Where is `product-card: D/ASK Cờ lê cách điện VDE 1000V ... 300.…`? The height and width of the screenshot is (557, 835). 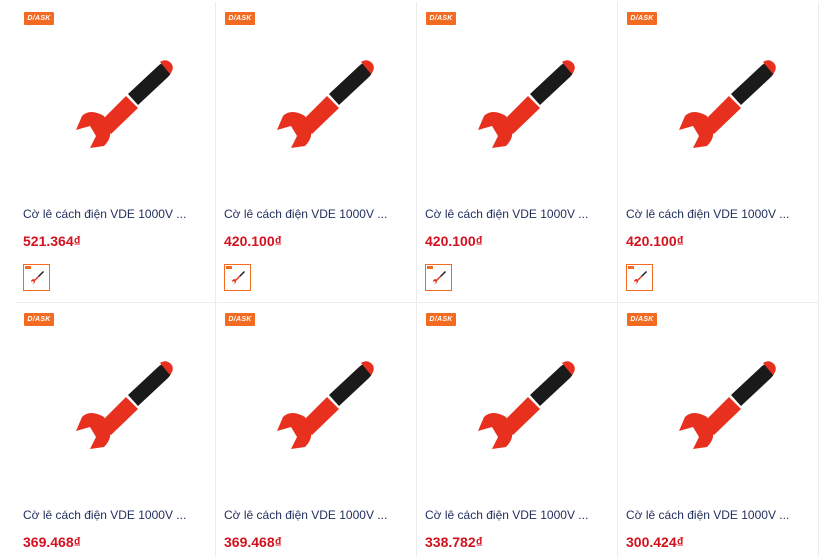 product-card: D/ASK Cờ lê cách điện VDE 1000V ... 300.… is located at coordinates (719, 430).